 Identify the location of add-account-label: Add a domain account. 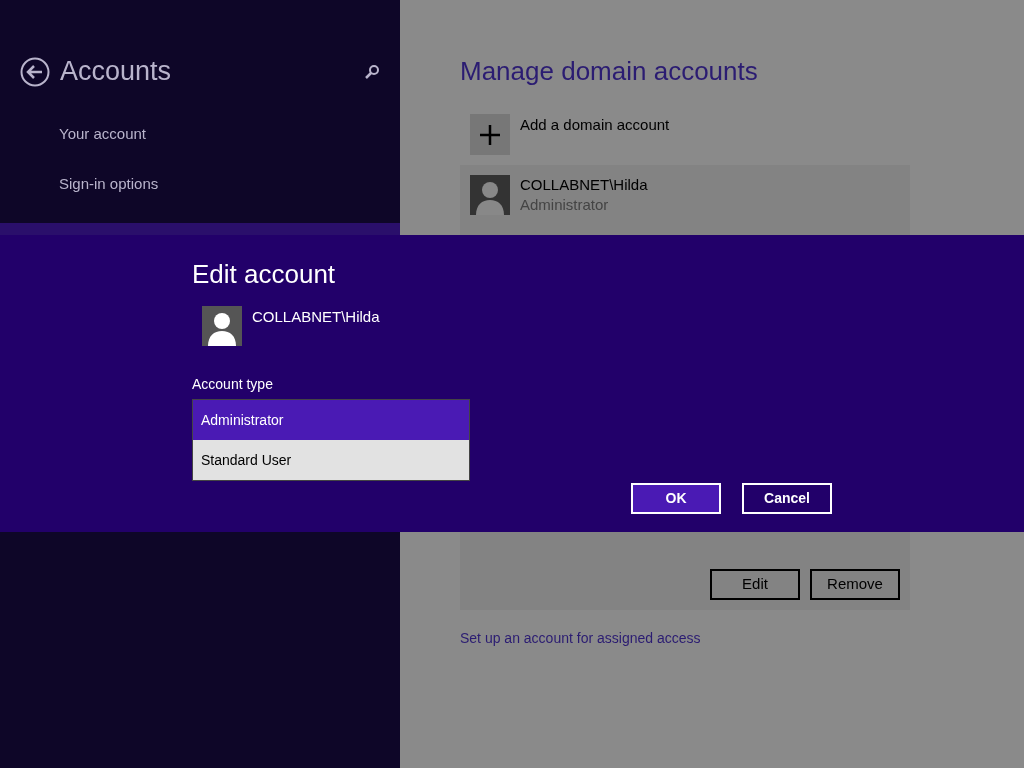
(595, 125).